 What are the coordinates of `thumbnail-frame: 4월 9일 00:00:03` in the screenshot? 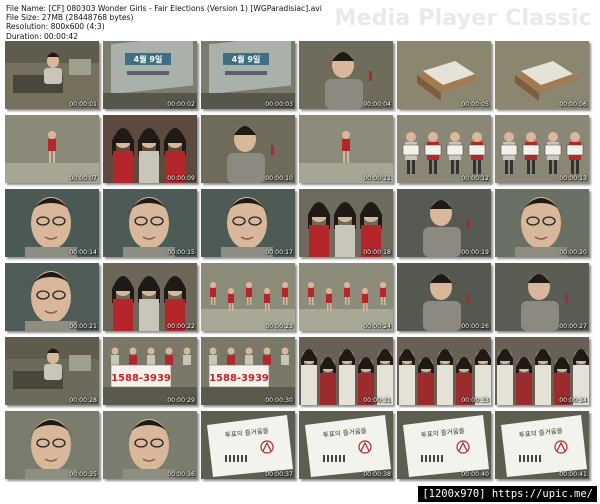 It's located at (248, 75).